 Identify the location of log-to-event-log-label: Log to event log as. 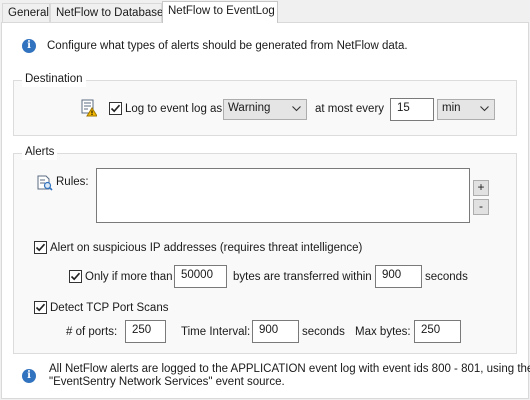
(174, 109).